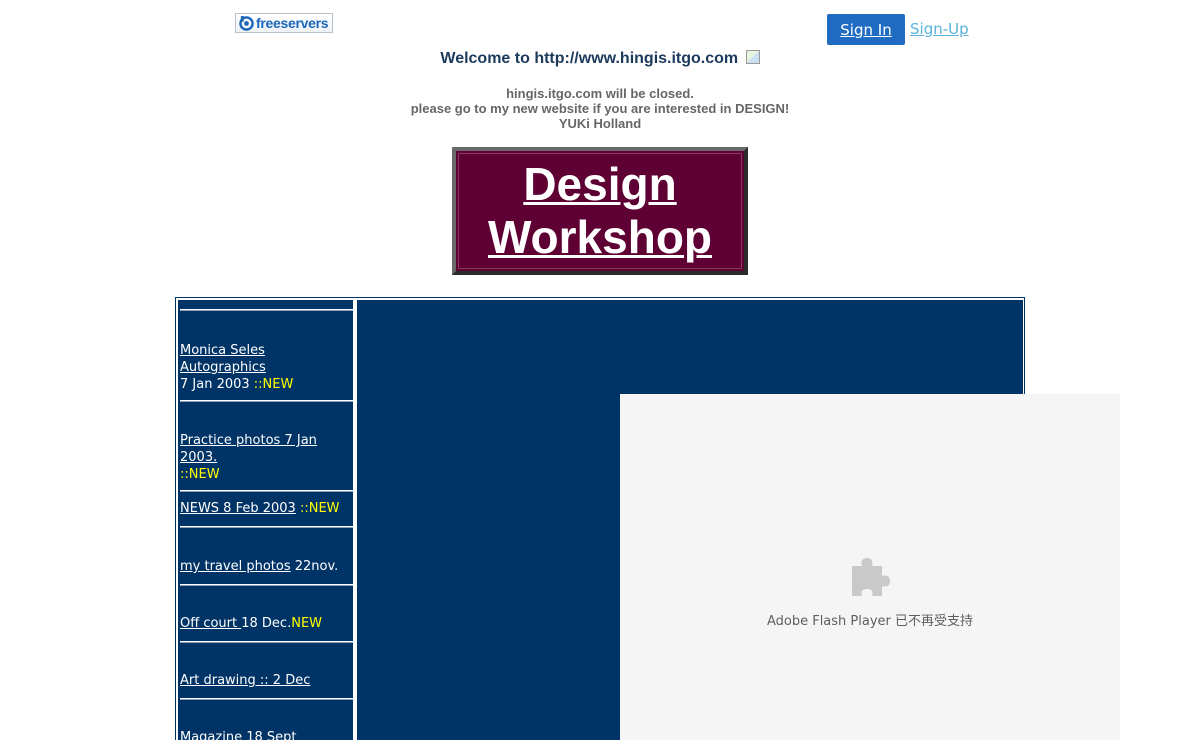 The height and width of the screenshot is (740, 1200). I want to click on sidebar-link-travel-photos: my travel photos, so click(235, 566).